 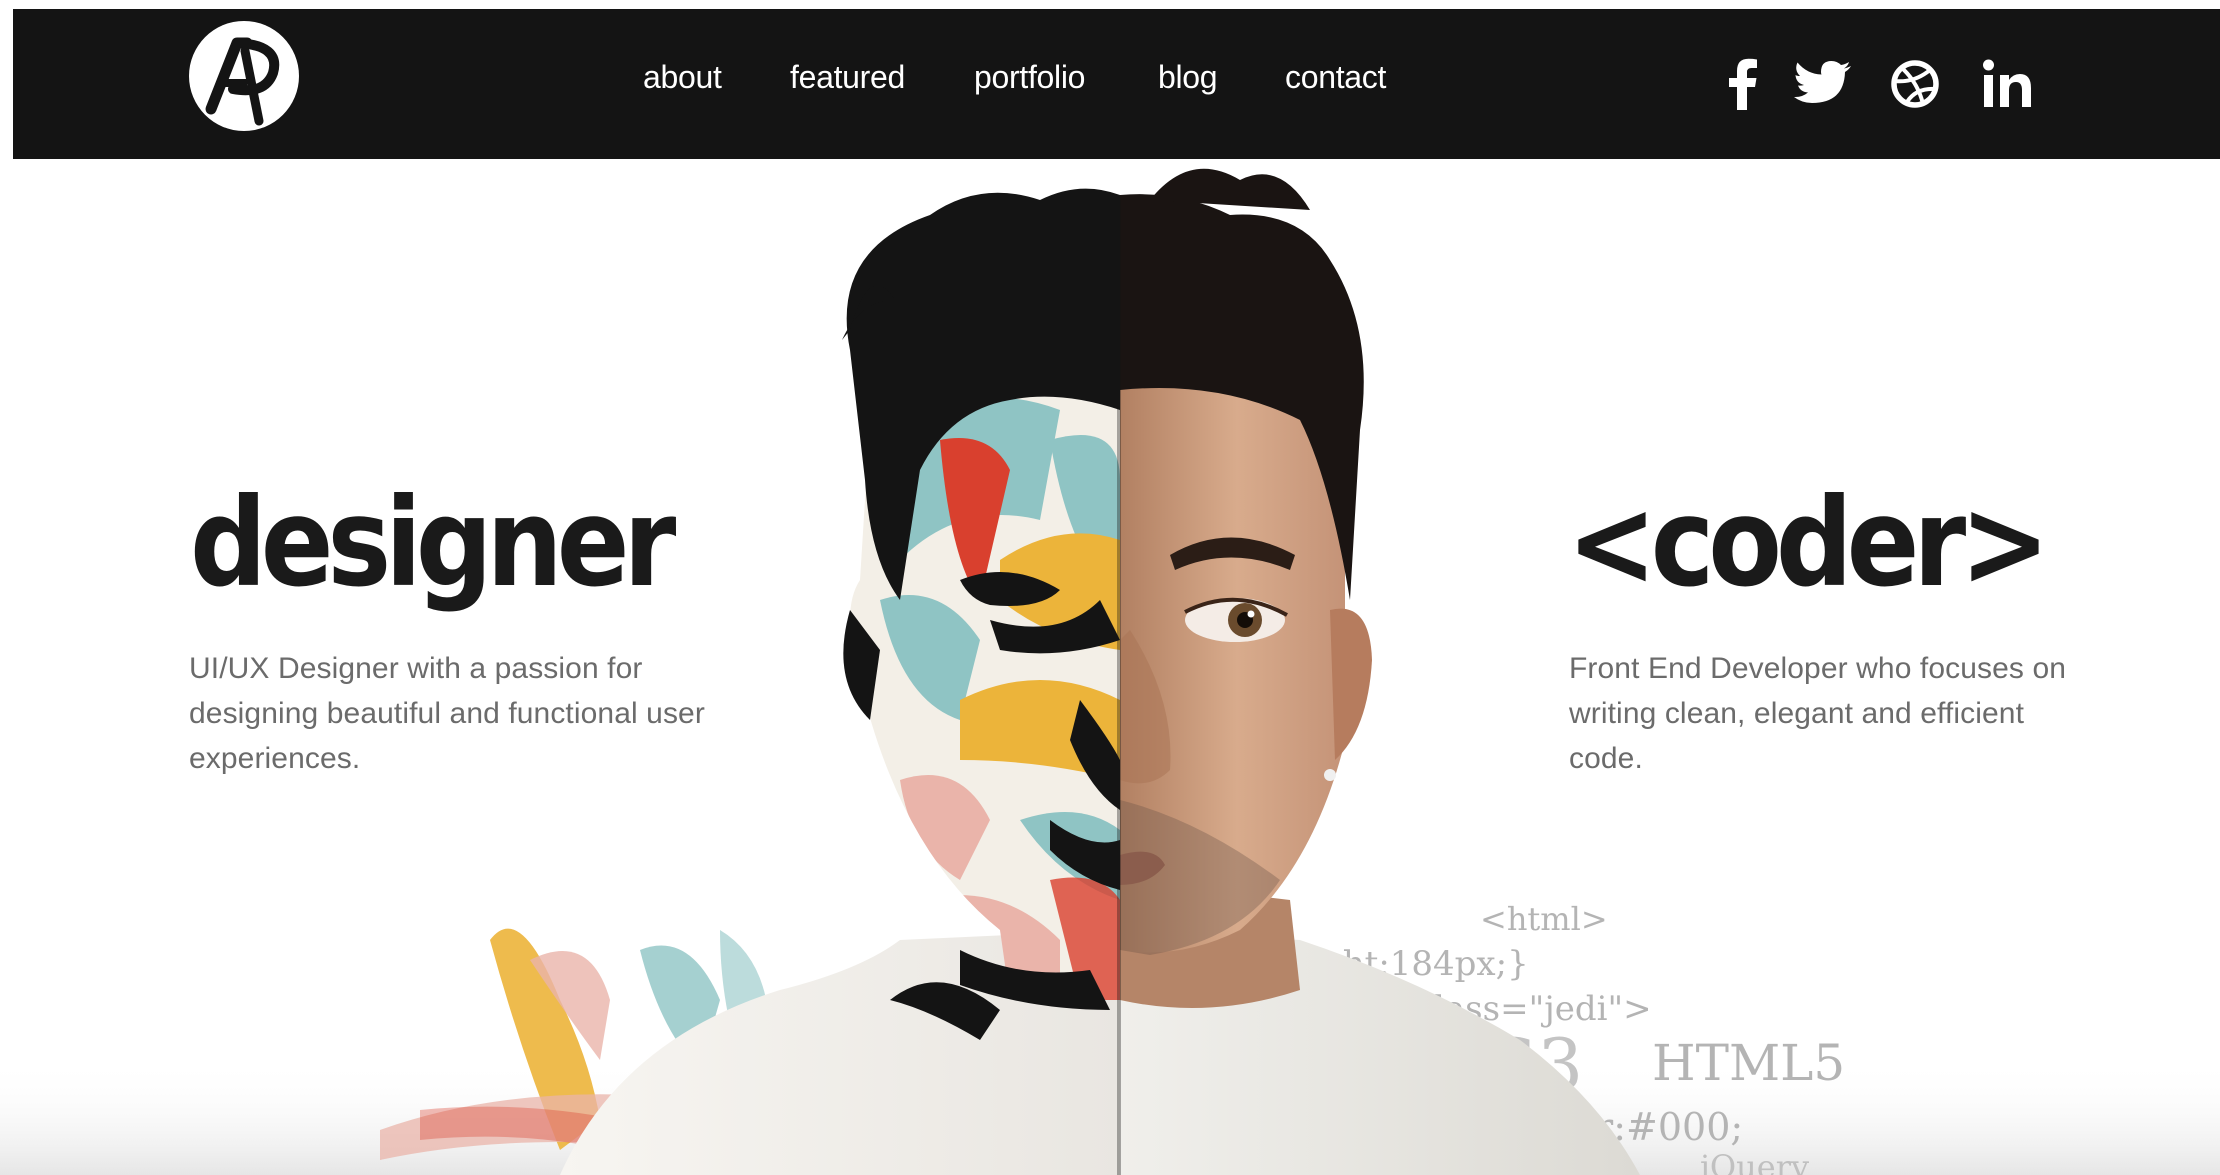 What do you see at coordinates (1748, 1063) in the screenshot?
I see `code-snippet: HTML5` at bounding box center [1748, 1063].